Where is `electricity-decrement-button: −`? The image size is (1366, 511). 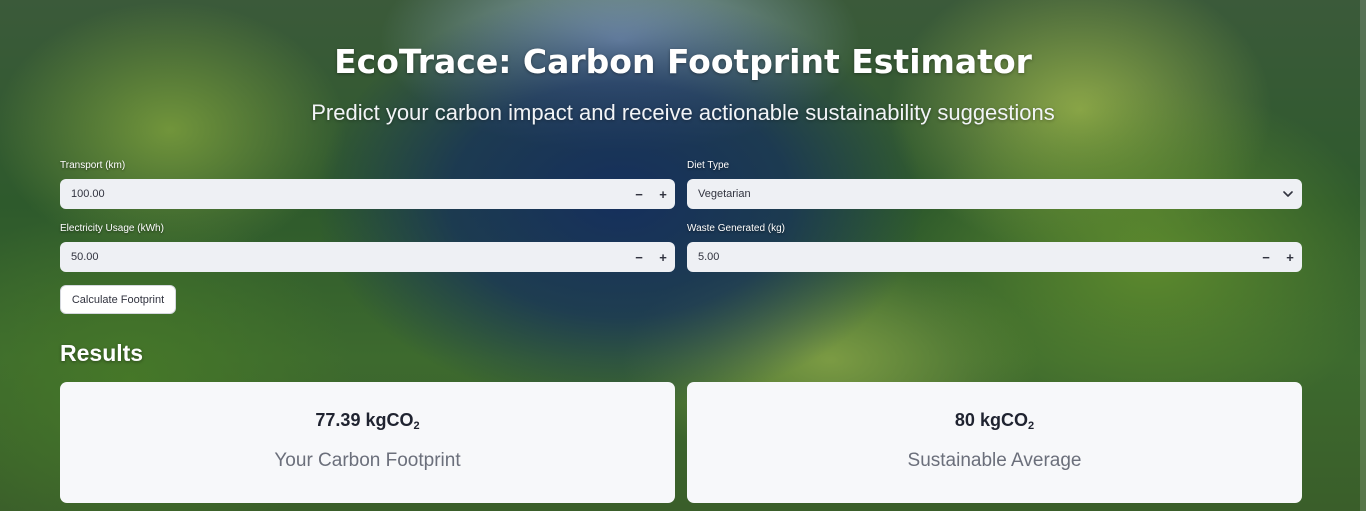 electricity-decrement-button: − is located at coordinates (639, 257).